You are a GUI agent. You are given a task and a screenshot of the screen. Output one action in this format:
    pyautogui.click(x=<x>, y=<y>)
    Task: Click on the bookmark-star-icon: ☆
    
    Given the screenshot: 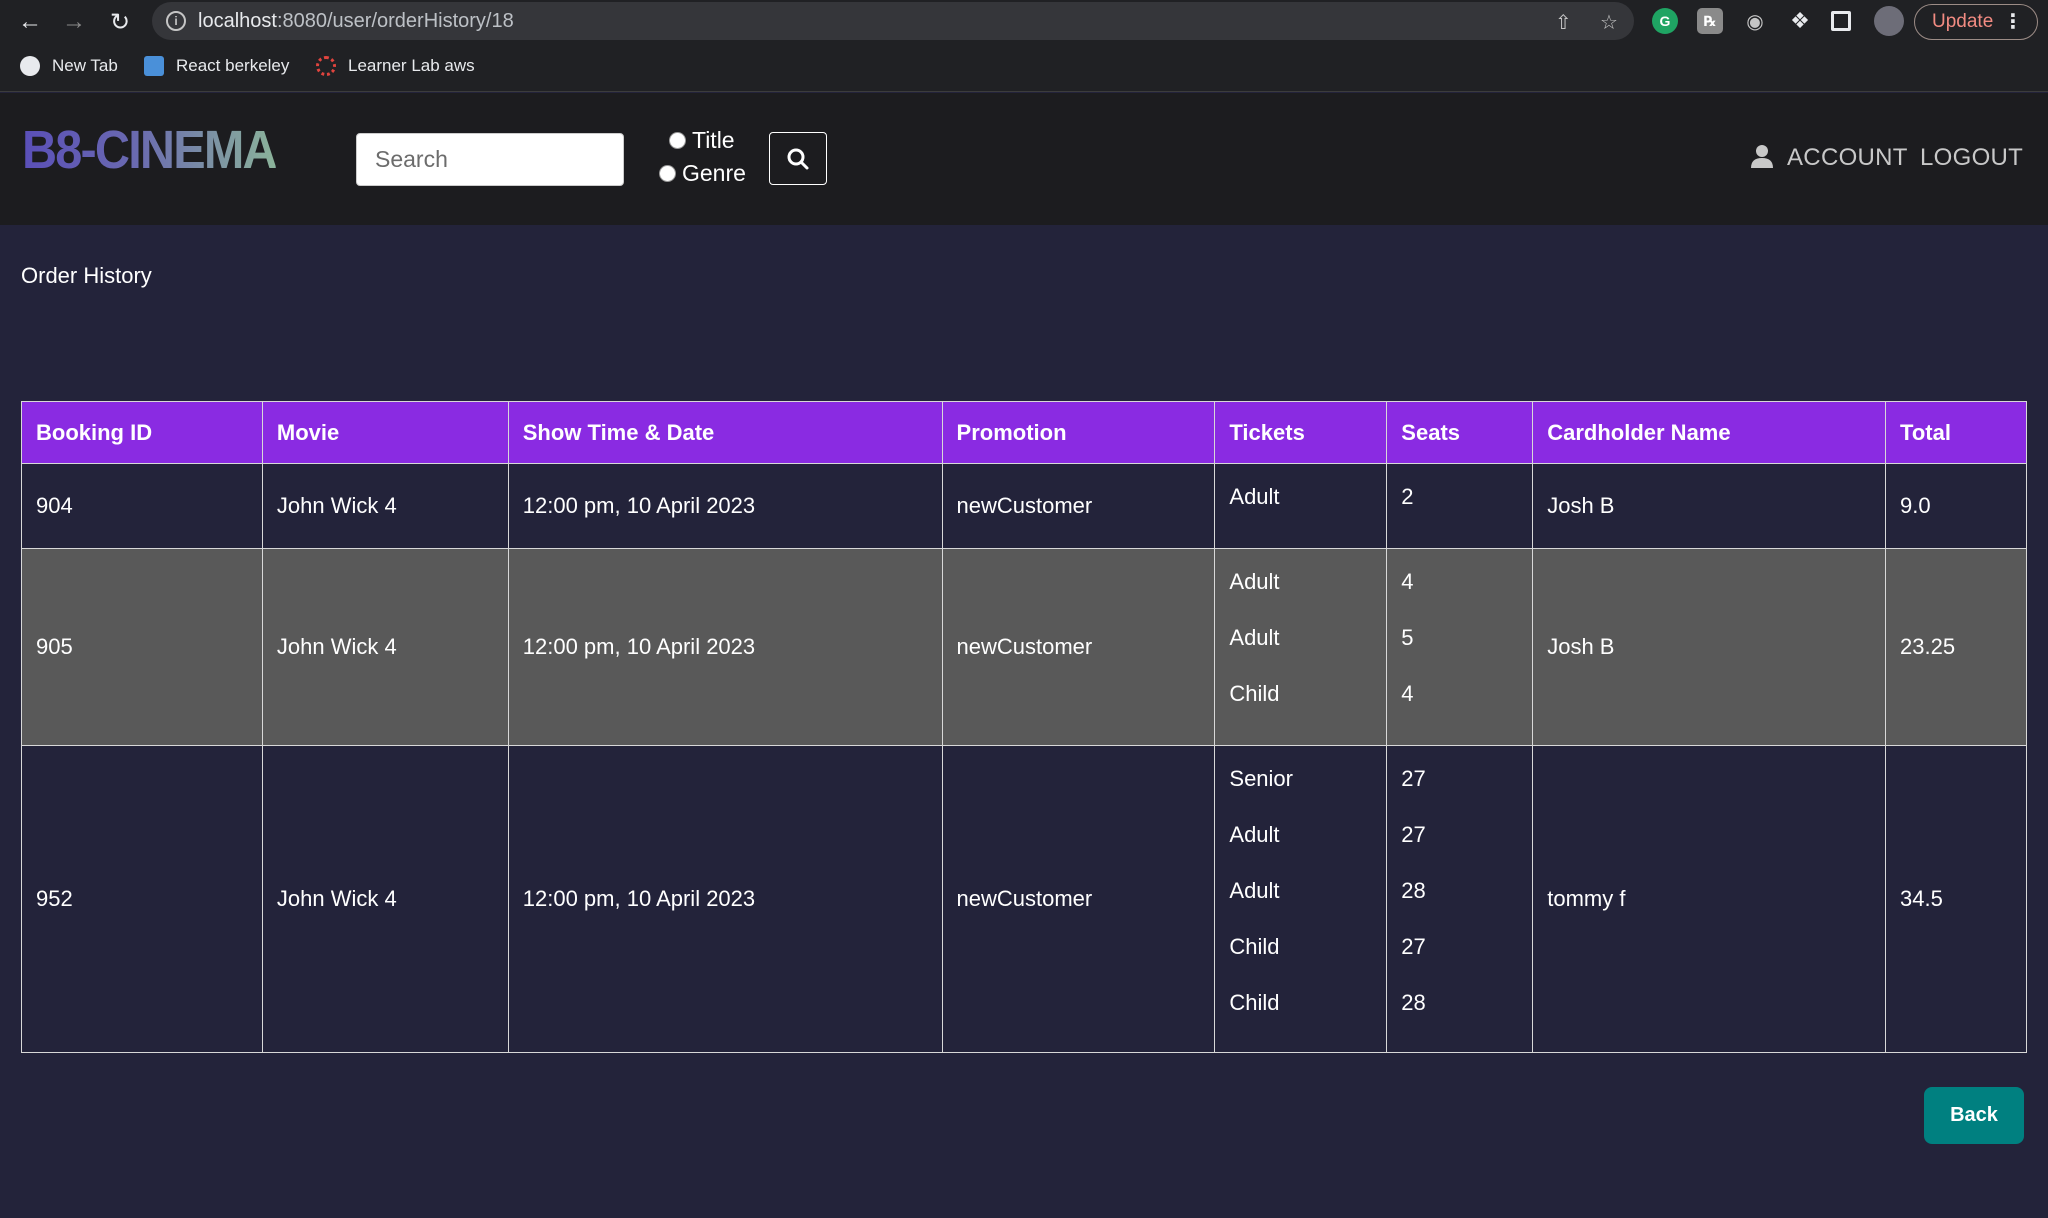 What is the action you would take?
    pyautogui.click(x=1609, y=22)
    